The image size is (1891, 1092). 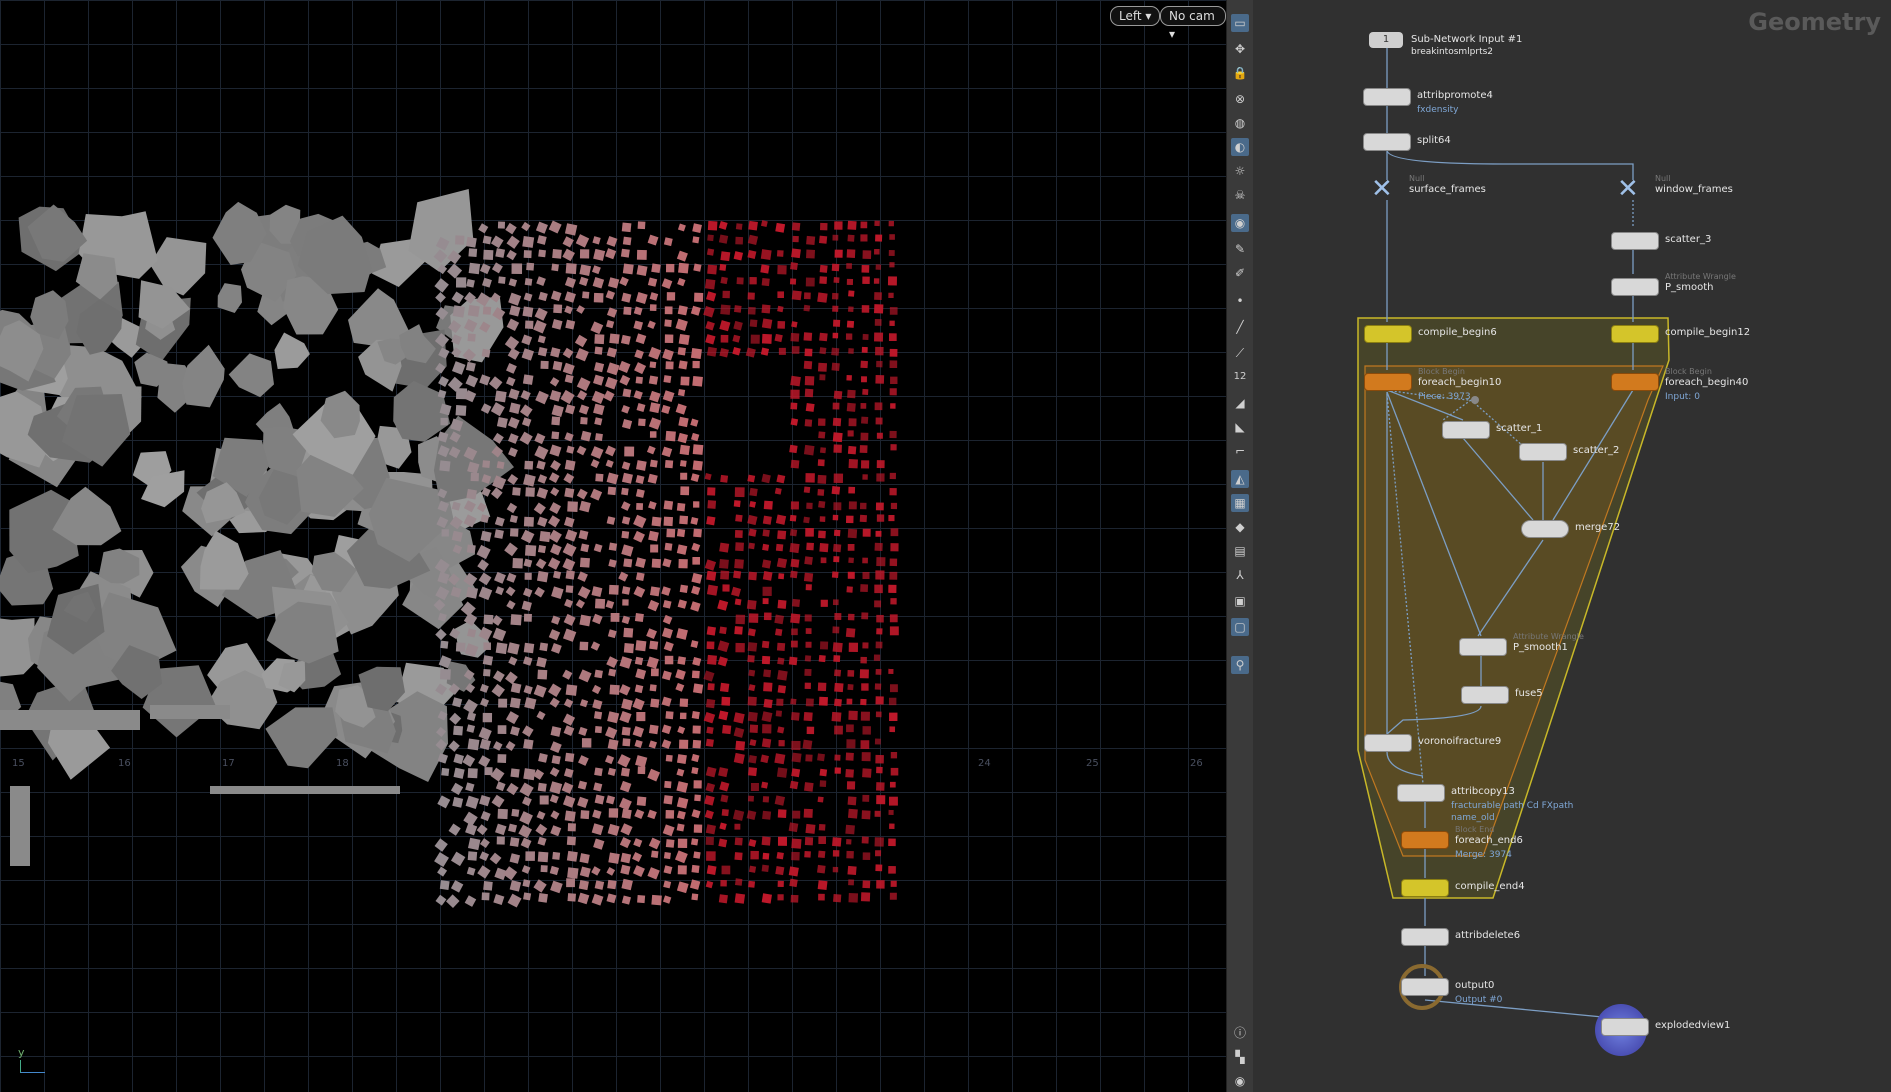 What do you see at coordinates (1092, 763) in the screenshot?
I see `ruler-label: 25` at bounding box center [1092, 763].